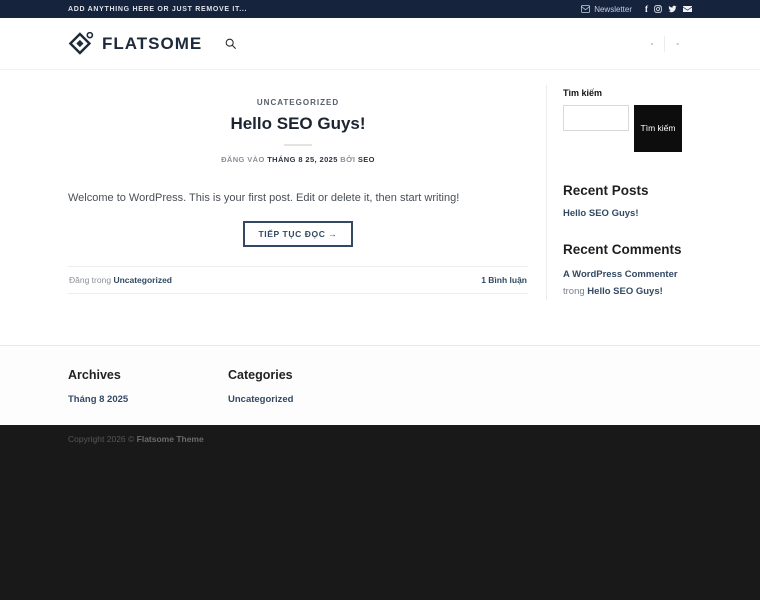 This screenshot has width=760, height=600. Describe the element at coordinates (504, 280) in the screenshot. I see `comments-count-link: 1 Bình luận` at that location.